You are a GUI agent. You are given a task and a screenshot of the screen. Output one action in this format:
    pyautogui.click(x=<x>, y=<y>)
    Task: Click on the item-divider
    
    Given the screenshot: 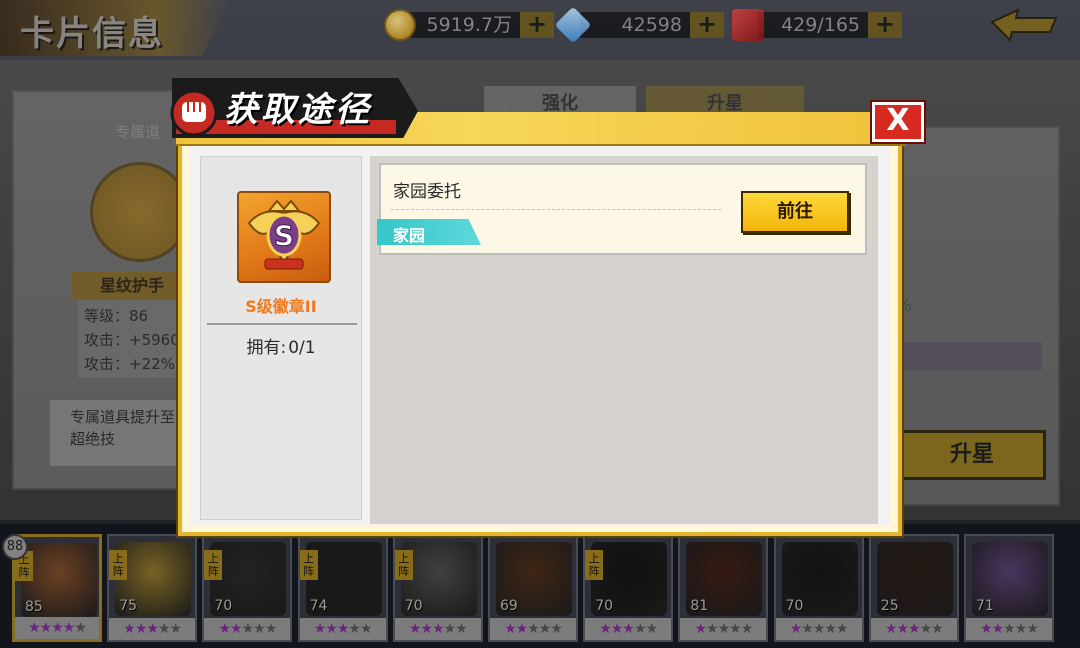 What is the action you would take?
    pyautogui.click(x=282, y=324)
    